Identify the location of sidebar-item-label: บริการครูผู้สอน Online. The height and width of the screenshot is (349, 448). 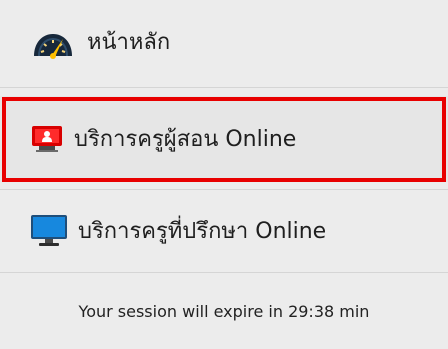
(185, 139).